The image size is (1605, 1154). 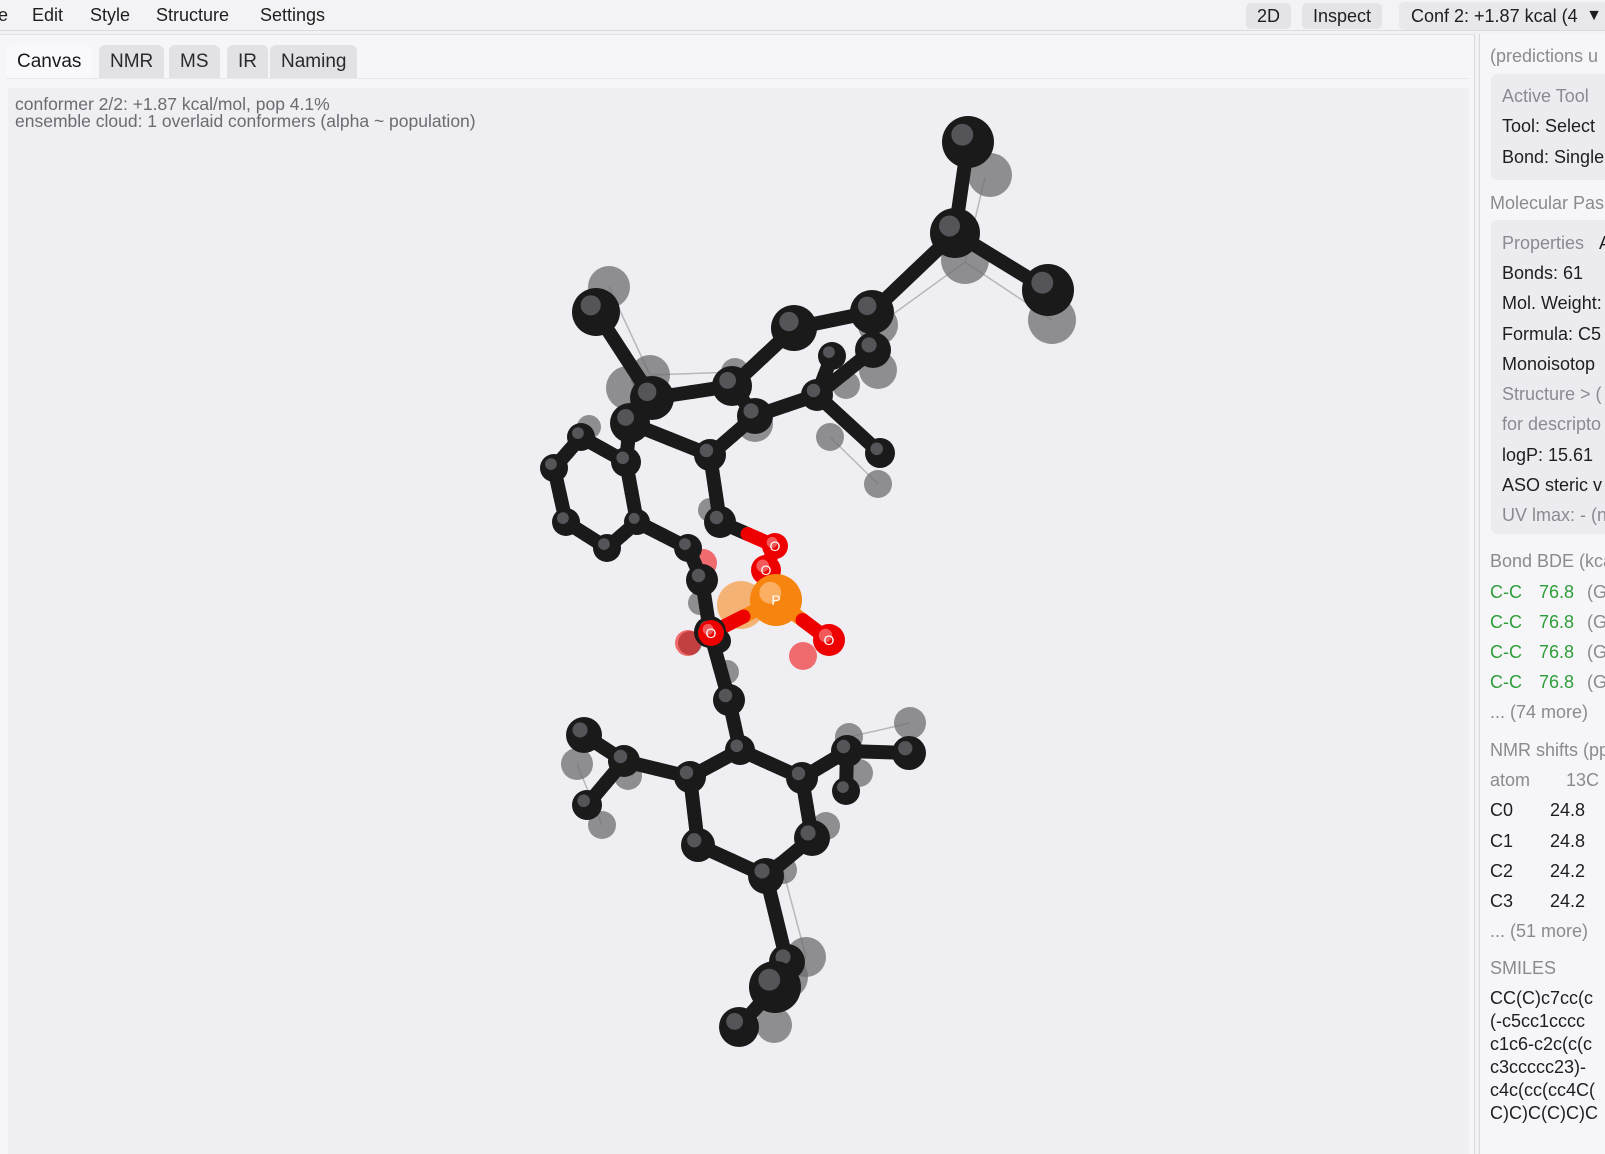 What do you see at coordinates (1552, 394) in the screenshot?
I see `structure-note: Structure > (` at bounding box center [1552, 394].